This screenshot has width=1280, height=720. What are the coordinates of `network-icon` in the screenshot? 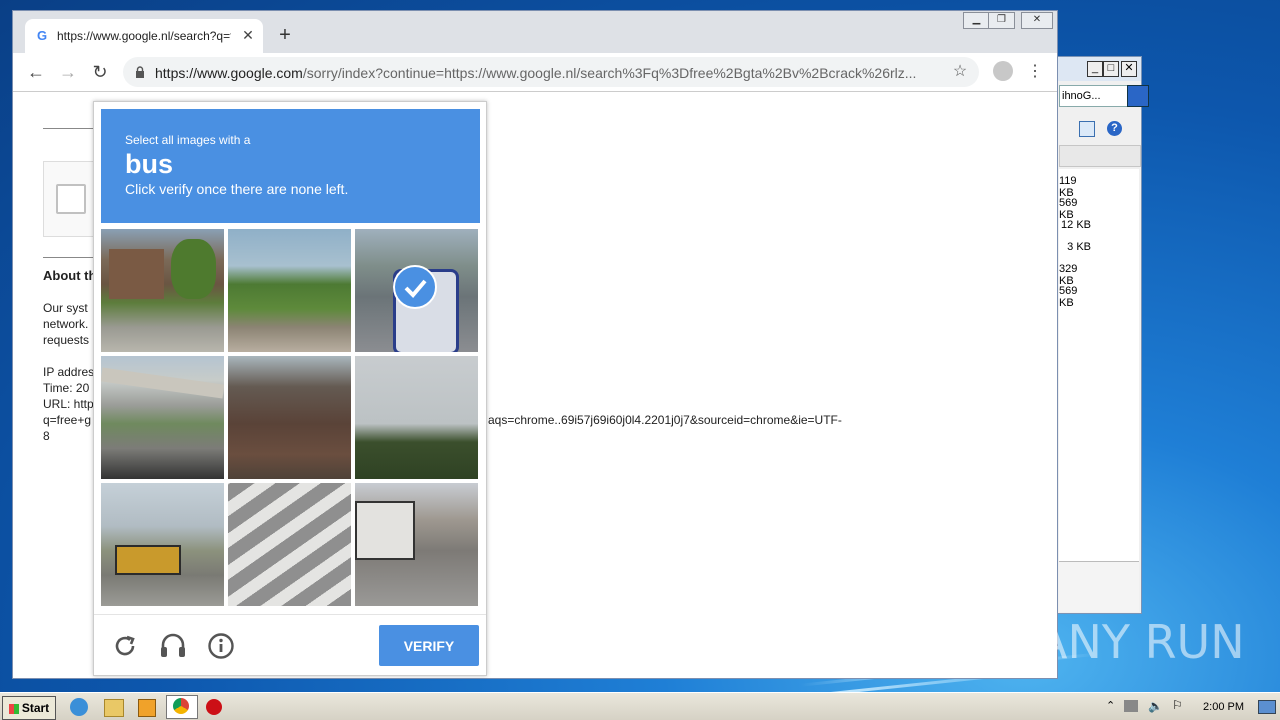 It's located at (1131, 706).